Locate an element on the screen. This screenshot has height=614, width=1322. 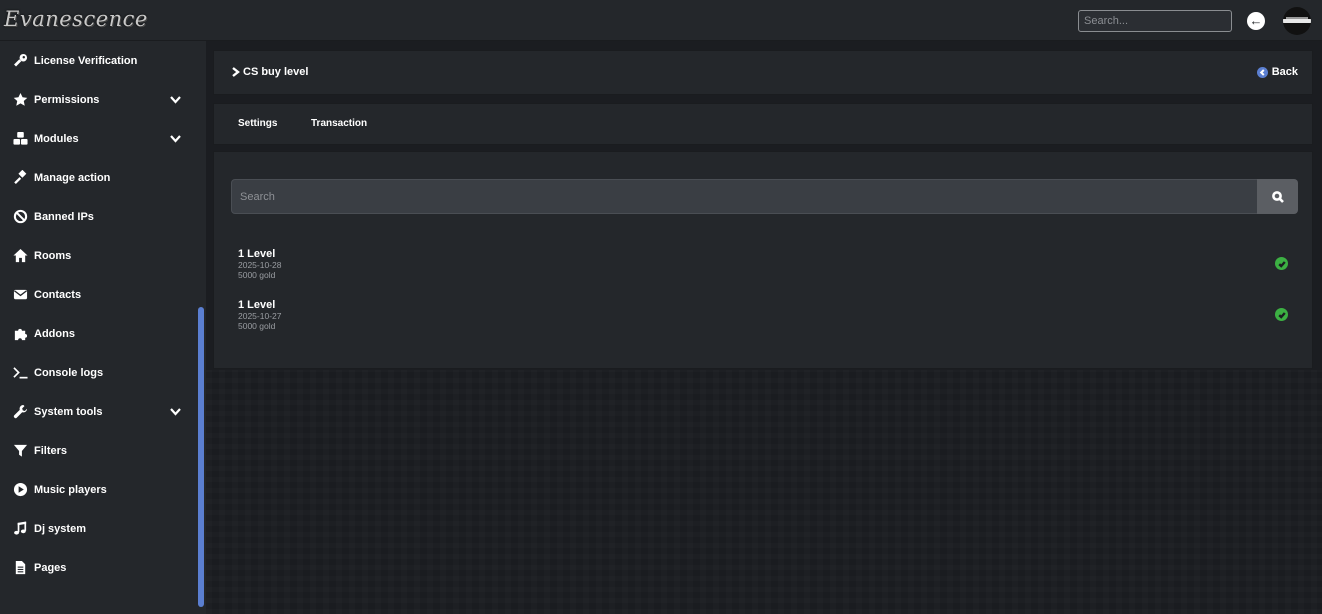
back-label: Back is located at coordinates (1284, 72).